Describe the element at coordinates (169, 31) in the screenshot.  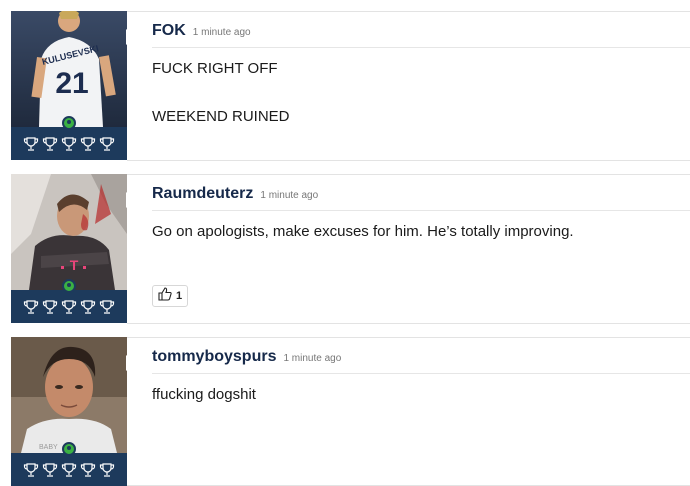
I see `username-link: FOK` at that location.